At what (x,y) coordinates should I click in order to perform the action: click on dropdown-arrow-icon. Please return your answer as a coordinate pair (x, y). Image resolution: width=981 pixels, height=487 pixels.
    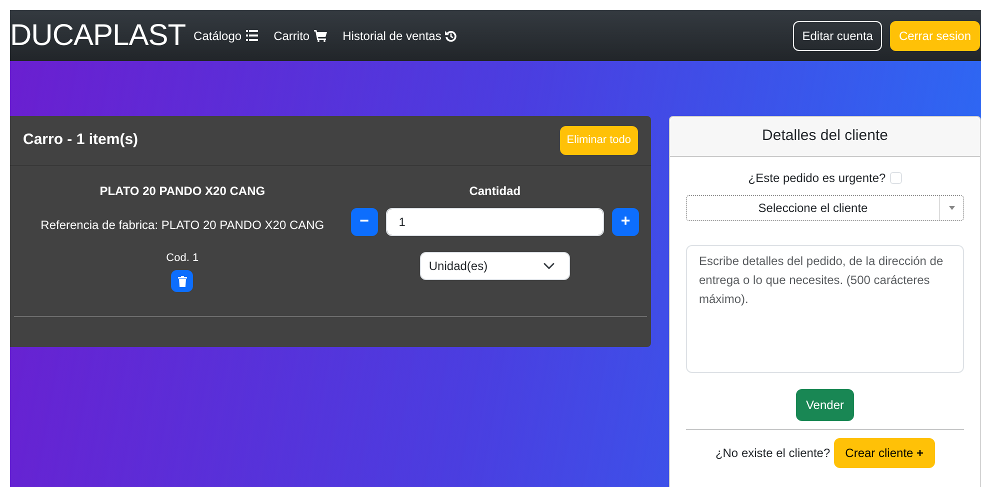
    Looking at the image, I should click on (951, 208).